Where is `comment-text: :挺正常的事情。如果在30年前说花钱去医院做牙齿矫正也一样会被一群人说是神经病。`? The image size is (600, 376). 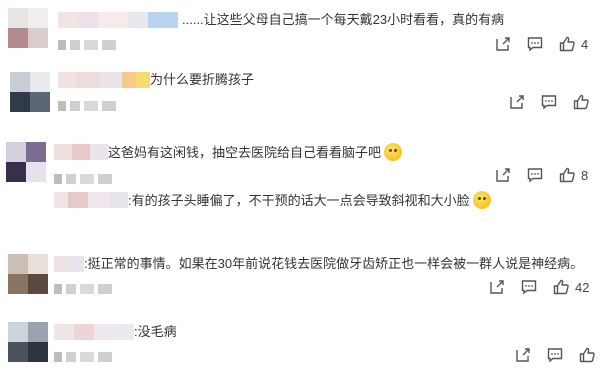
comment-text: :挺正常的事情。如果在30年前说花钱去医院做牙齿矫正也一样会被一群人说是神经病。 is located at coordinates (334, 263).